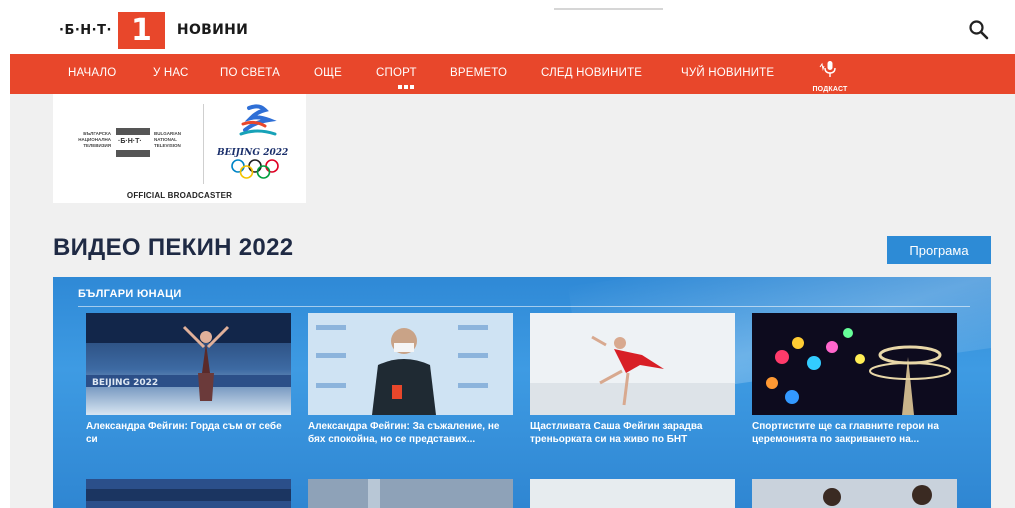  I want to click on nav-item-more: ОЩЕ, so click(328, 73).